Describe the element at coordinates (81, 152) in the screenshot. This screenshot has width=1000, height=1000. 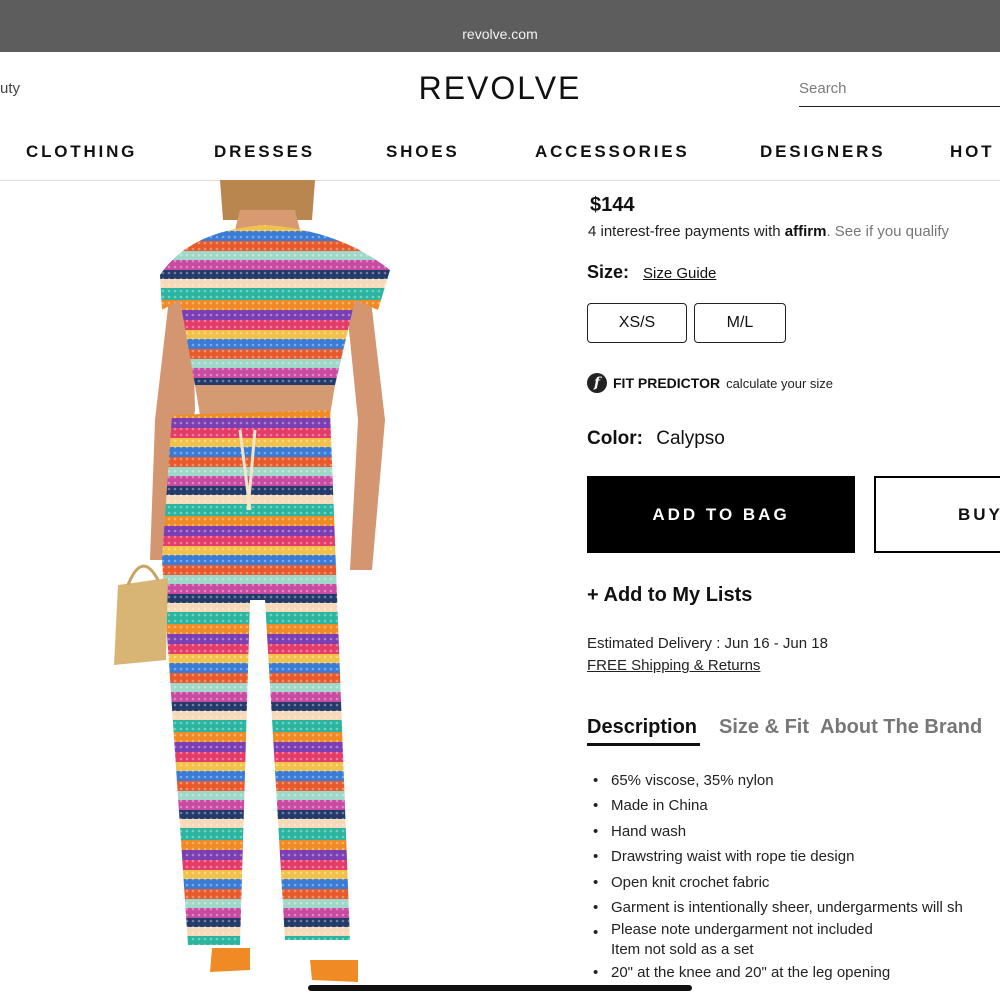
I see `nav-item-clothing: CLOTHING` at that location.